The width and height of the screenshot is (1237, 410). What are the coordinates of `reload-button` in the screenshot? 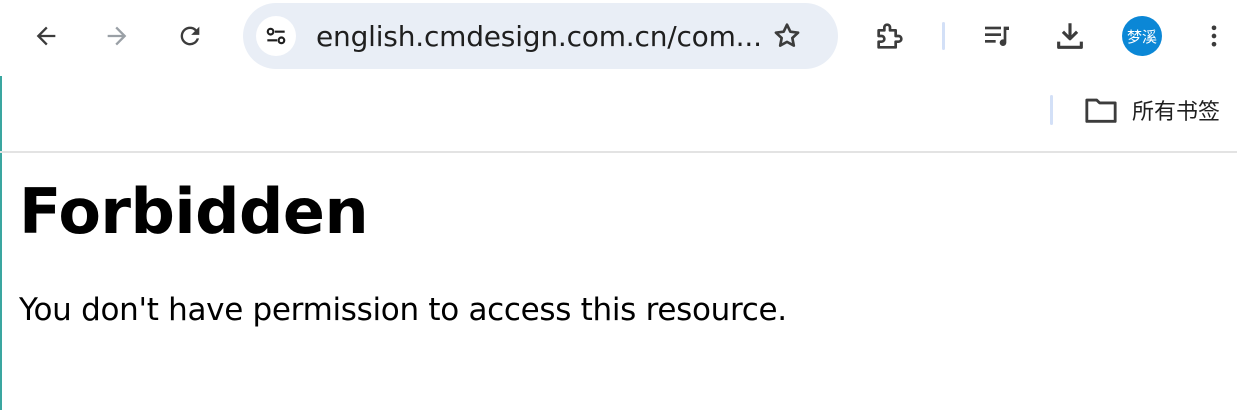 It's located at (190, 36).